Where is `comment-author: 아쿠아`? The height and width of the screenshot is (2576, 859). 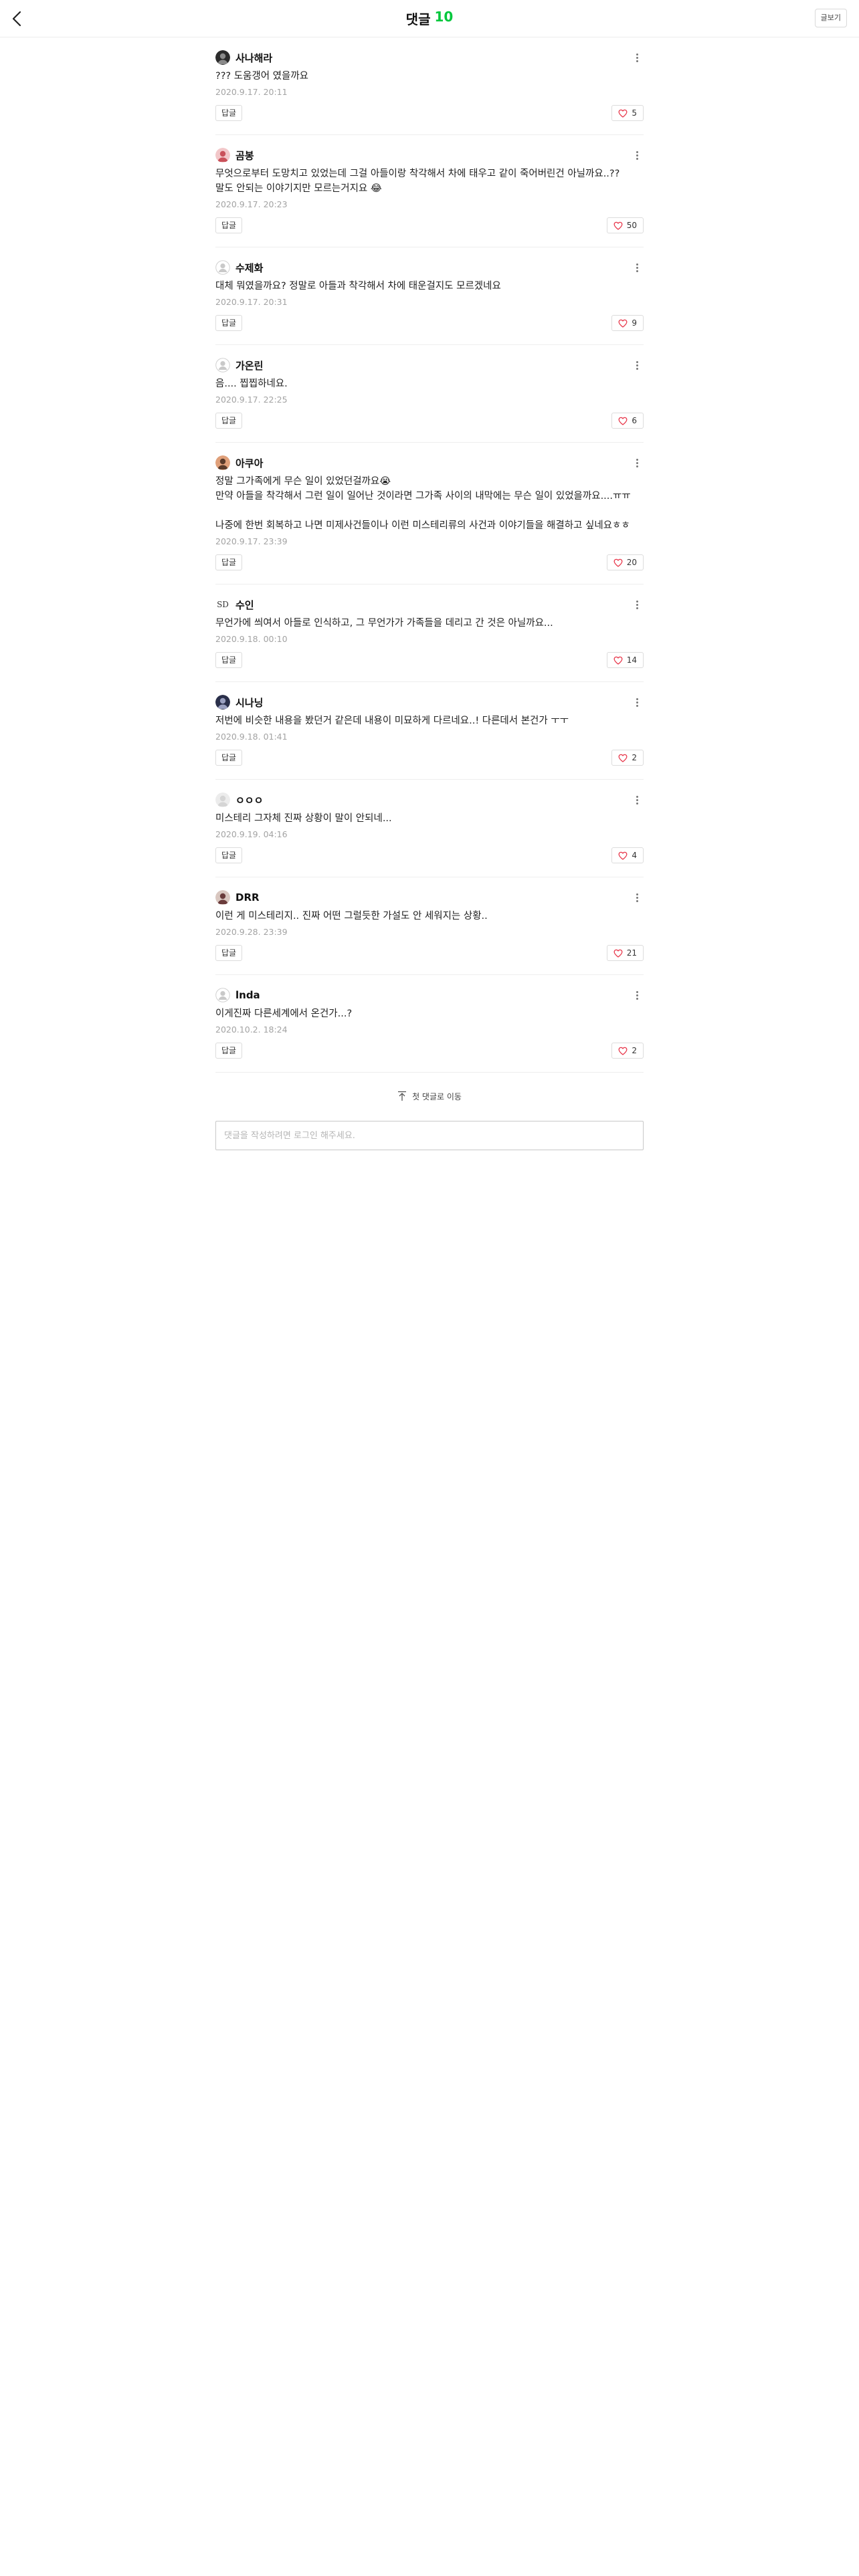
comment-author: 아쿠아 is located at coordinates (249, 463).